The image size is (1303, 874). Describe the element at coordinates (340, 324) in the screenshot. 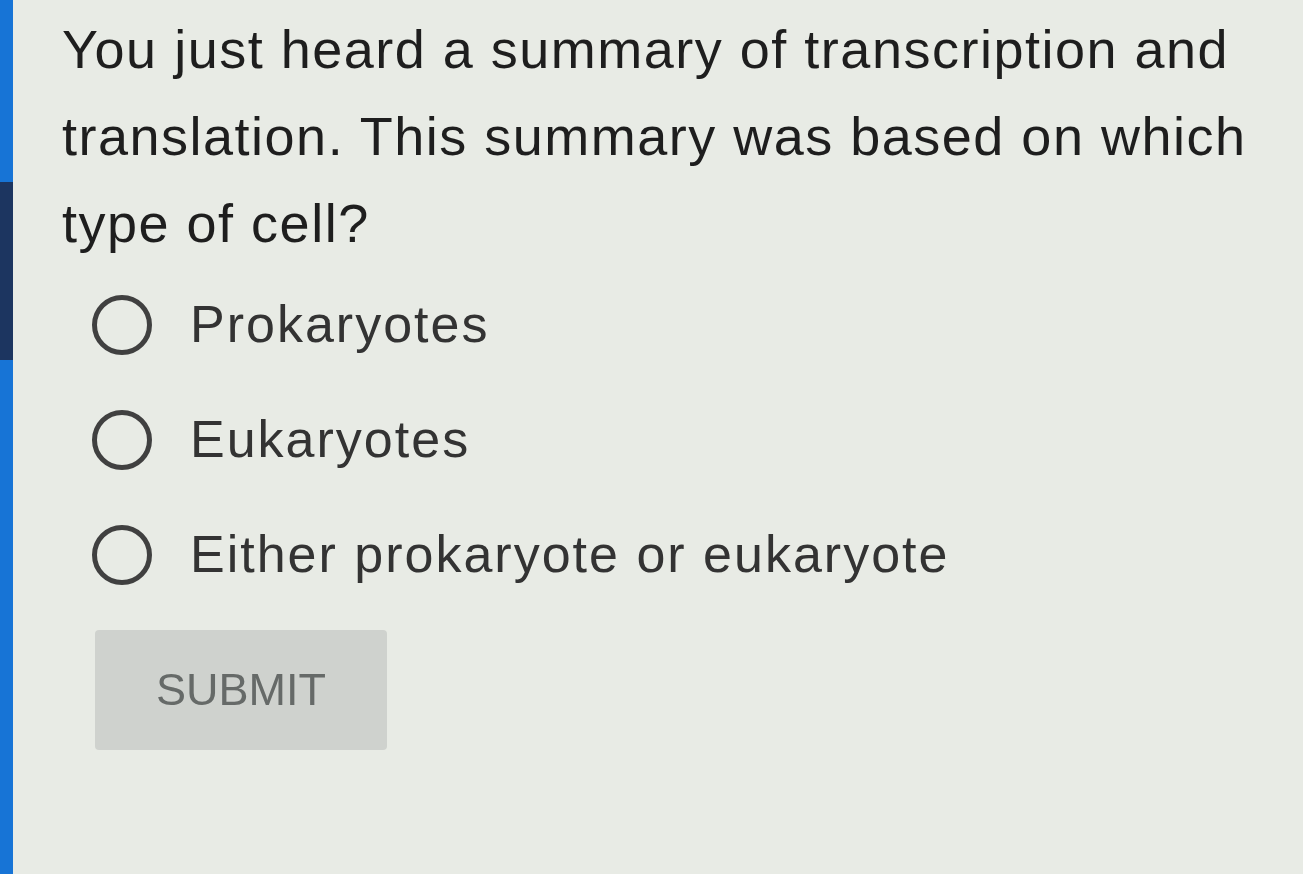

I see `option-label: Prokaryotes` at that location.